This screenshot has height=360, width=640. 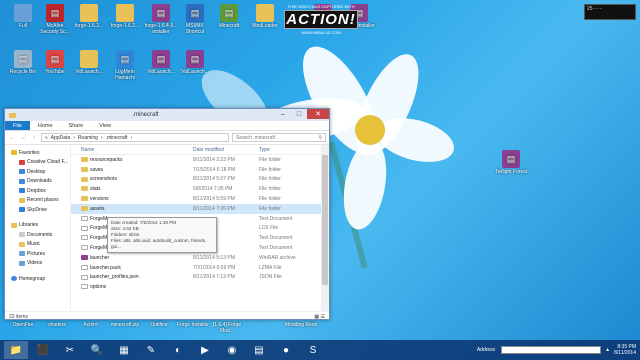 I want to click on file-name: launcher, so click(x=100, y=257).